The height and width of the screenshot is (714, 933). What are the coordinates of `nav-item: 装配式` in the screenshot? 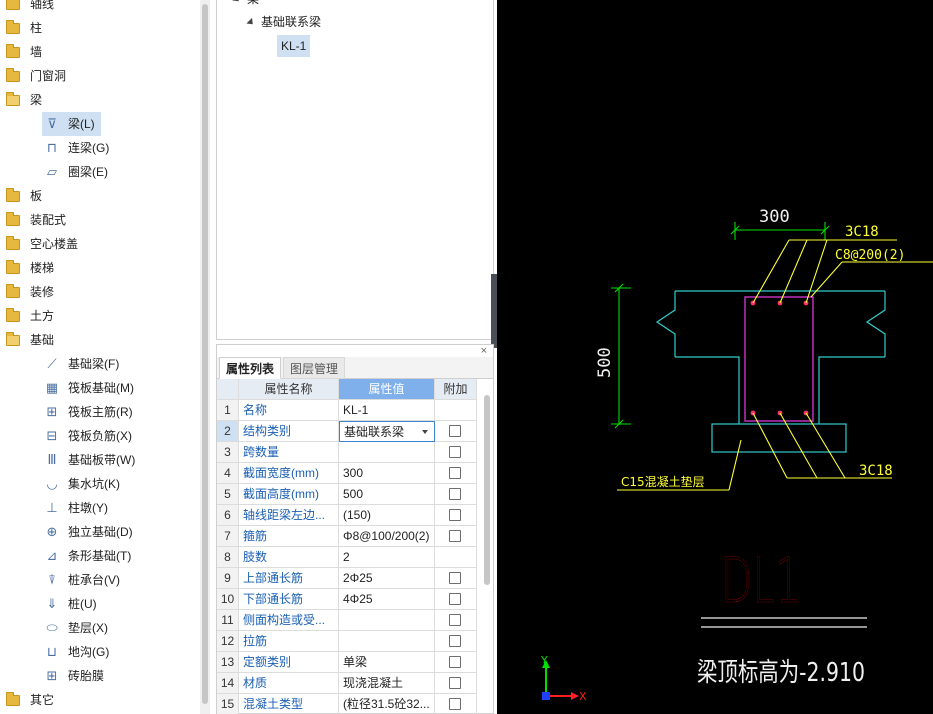 It's located at (36, 220).